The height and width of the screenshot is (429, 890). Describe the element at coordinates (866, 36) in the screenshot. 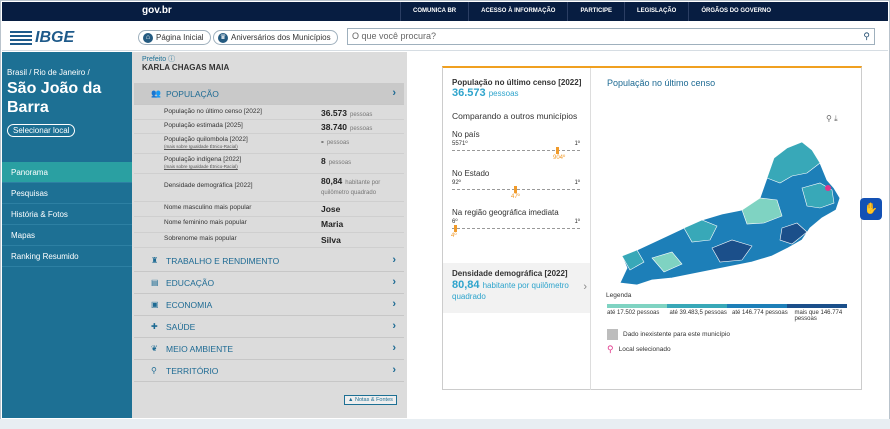

I see `search-icon: ⚲` at that location.